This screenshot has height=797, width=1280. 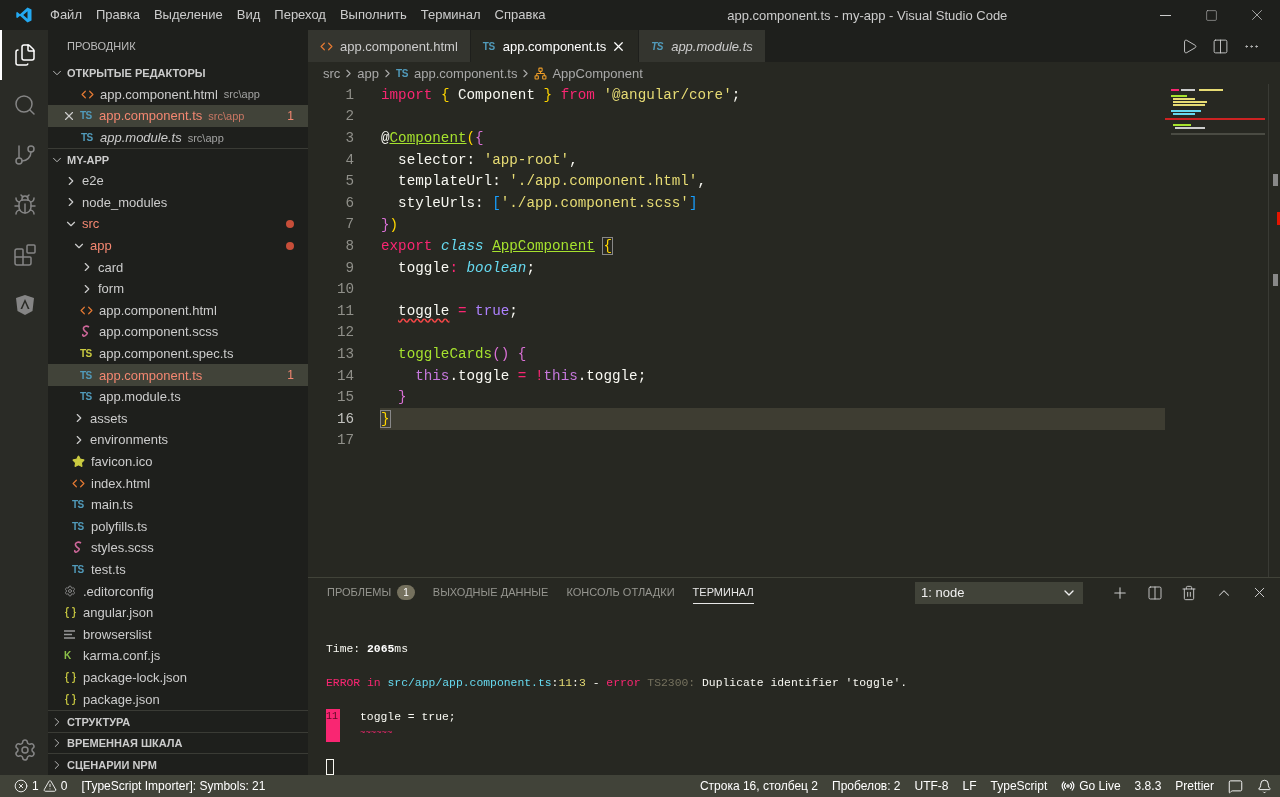 What do you see at coordinates (151, 116) in the screenshot?
I see `file-name: app.component.ts` at bounding box center [151, 116].